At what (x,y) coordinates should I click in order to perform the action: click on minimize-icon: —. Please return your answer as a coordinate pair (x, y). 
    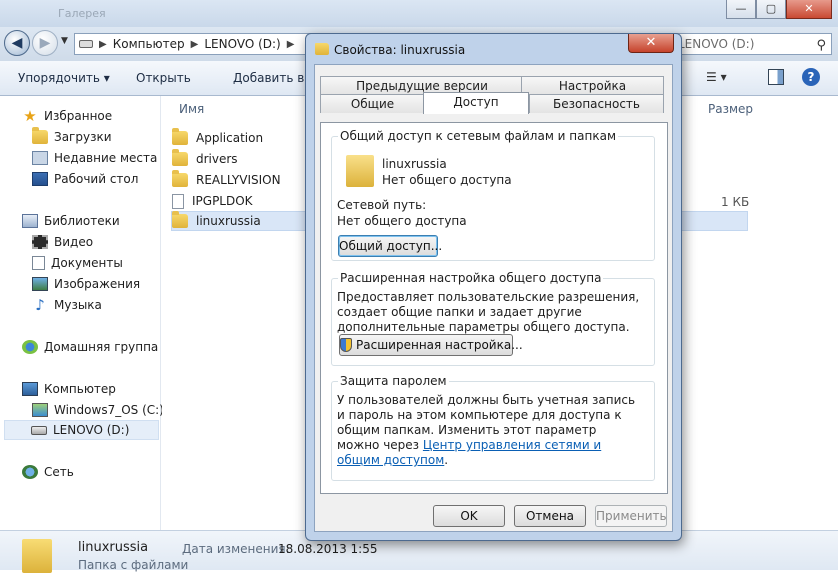
    Looking at the image, I should click on (741, 8).